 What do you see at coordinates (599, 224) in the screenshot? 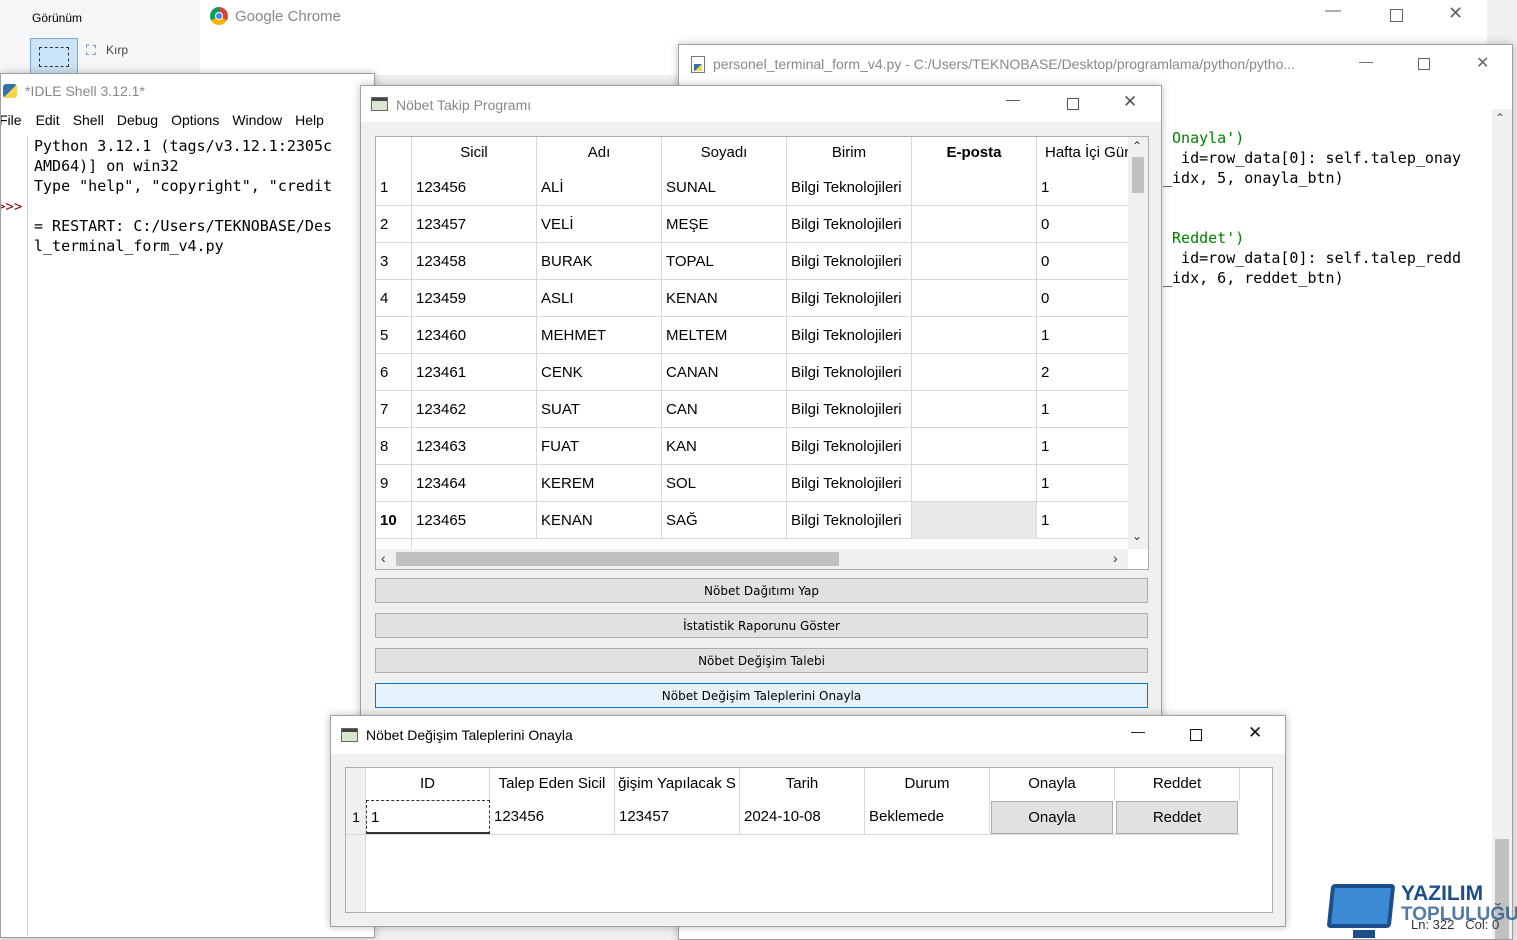
I see `cell-adi: VELİ` at bounding box center [599, 224].